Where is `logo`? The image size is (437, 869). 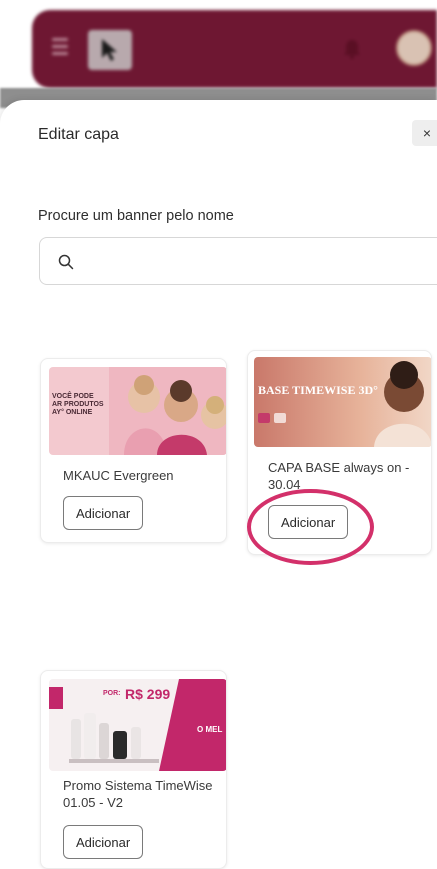
logo is located at coordinates (110, 50).